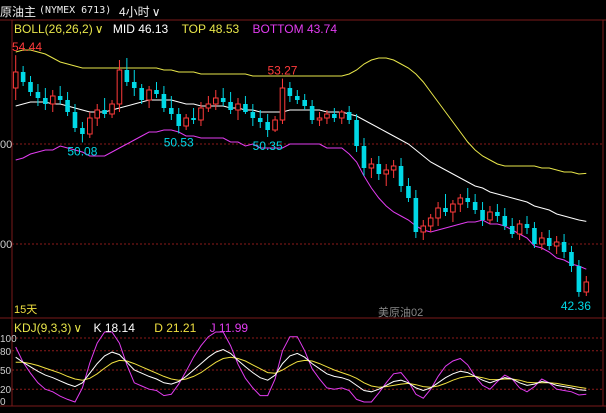 The height and width of the screenshot is (413, 606). I want to click on kdj-k-value: K 18.14, so click(114, 328).